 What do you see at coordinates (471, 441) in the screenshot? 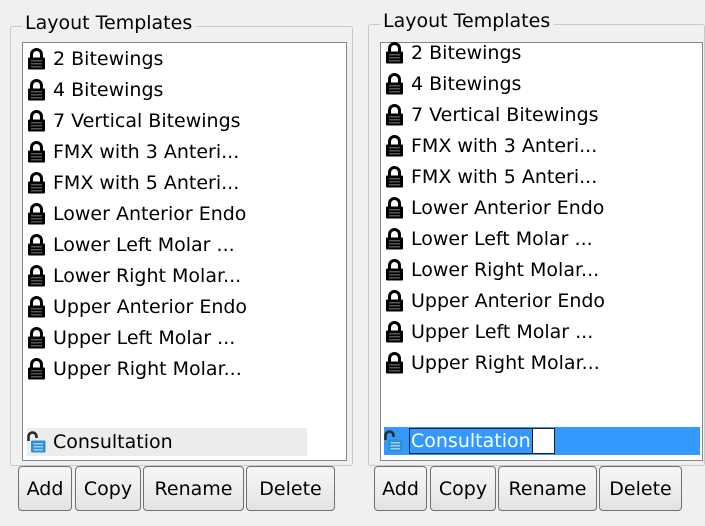
I see `rename-text-selected: Consultation` at bounding box center [471, 441].